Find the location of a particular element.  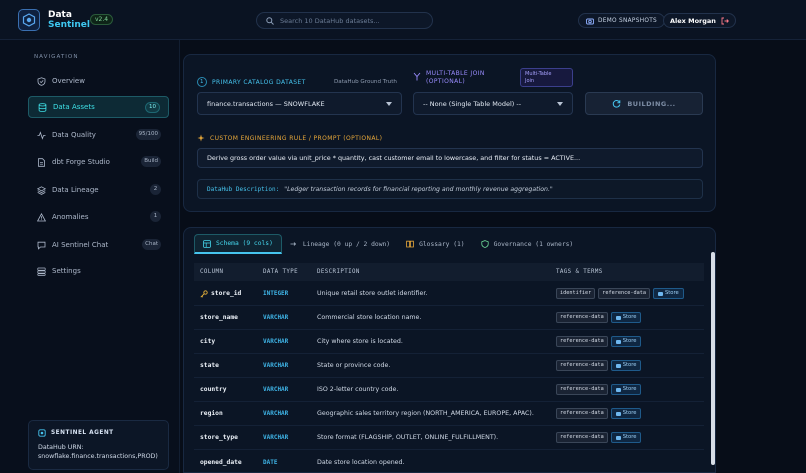

tag-badge: identifier is located at coordinates (576, 293).